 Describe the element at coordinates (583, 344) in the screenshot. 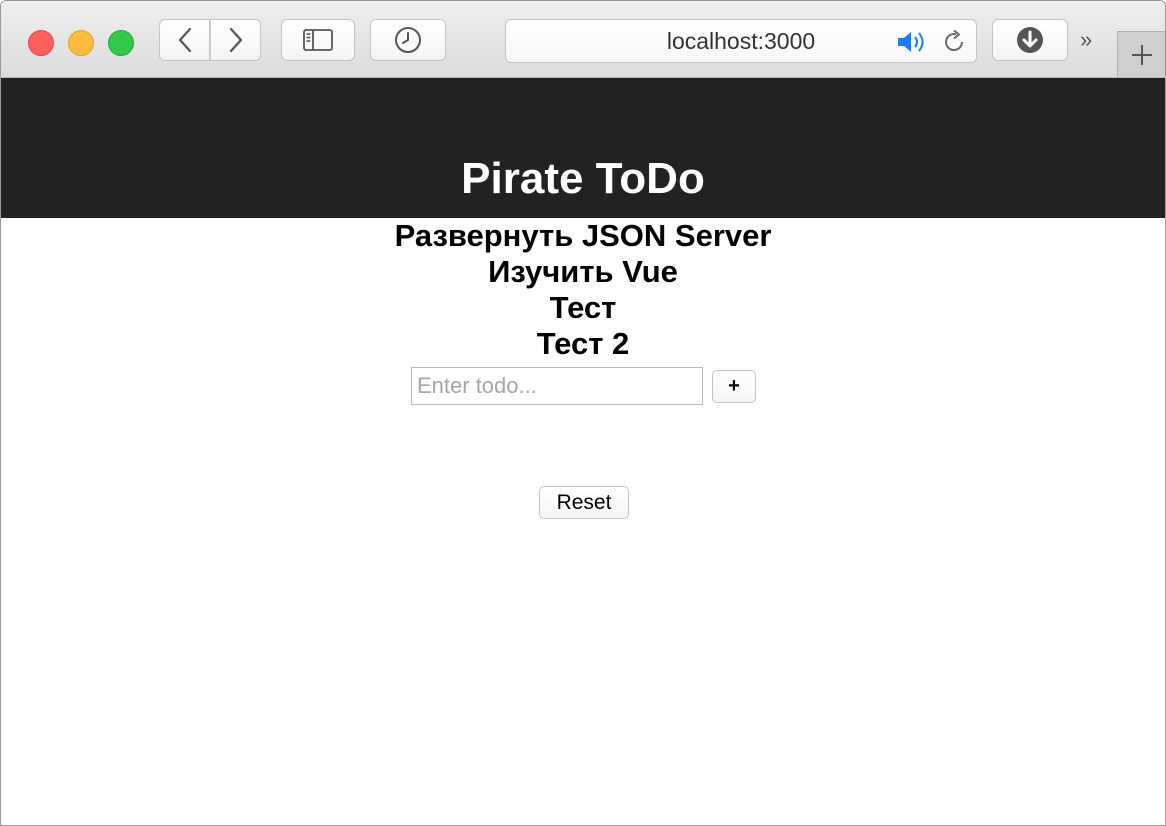

I see `todo-item: Тест 2` at that location.